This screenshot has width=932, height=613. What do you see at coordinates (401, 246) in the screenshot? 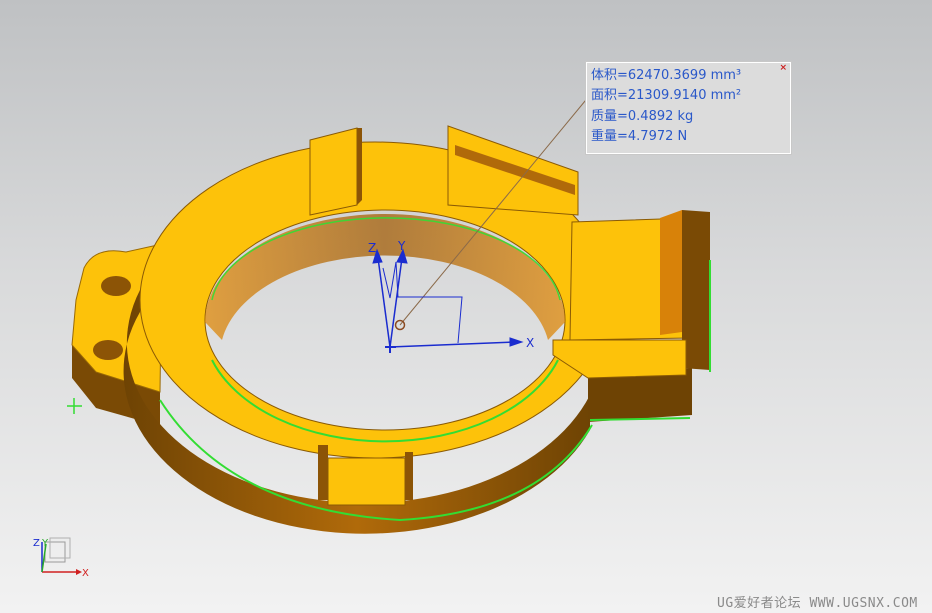
I see `wcs-y-label: Y` at bounding box center [401, 246].